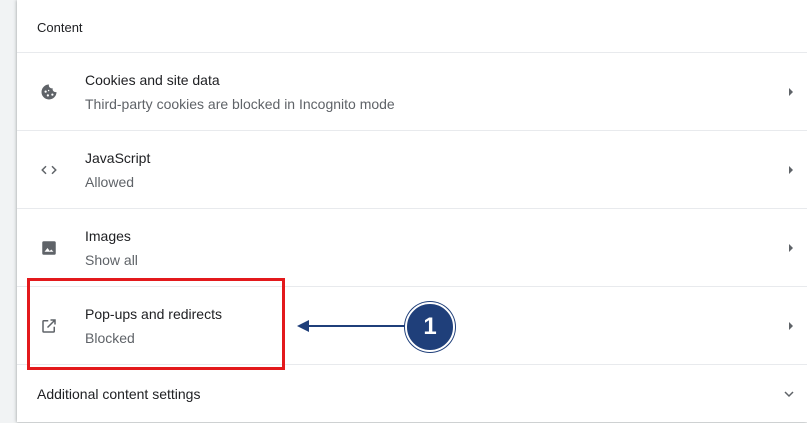  What do you see at coordinates (156, 324) in the screenshot?
I see `highlight-box` at bounding box center [156, 324].